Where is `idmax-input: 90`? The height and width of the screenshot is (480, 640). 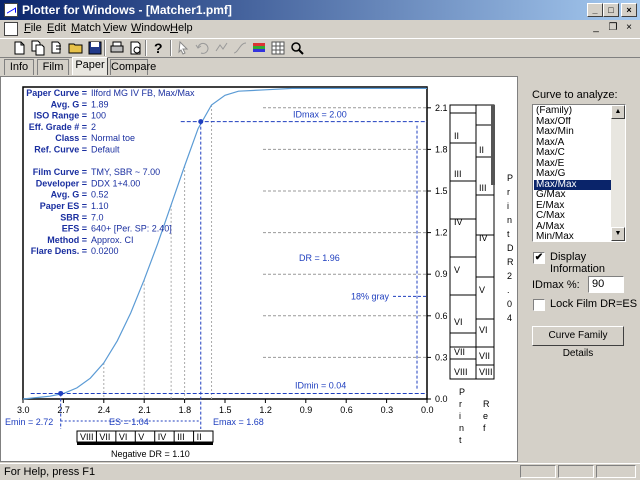 idmax-input: 90 is located at coordinates (606, 284).